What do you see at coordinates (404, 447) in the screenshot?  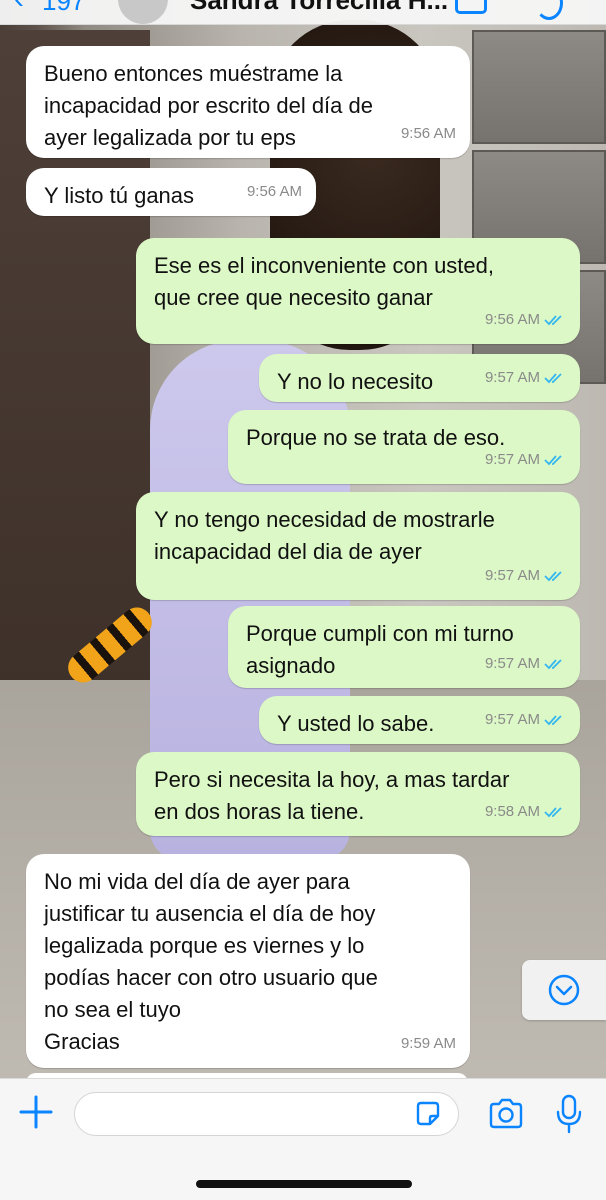 I see `message-outgoing: Porque no se trata de eso. 9:57 AM` at bounding box center [404, 447].